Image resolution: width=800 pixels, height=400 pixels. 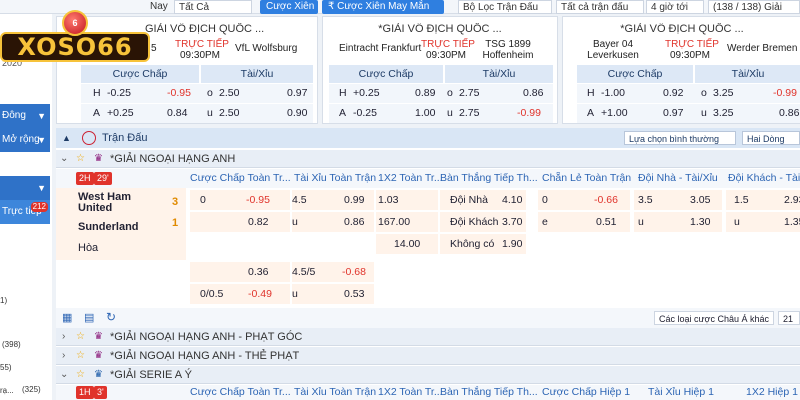 What do you see at coordinates (754, 7) in the screenshot?
I see `league-count-select: (138 / 138) Giải` at bounding box center [754, 7].